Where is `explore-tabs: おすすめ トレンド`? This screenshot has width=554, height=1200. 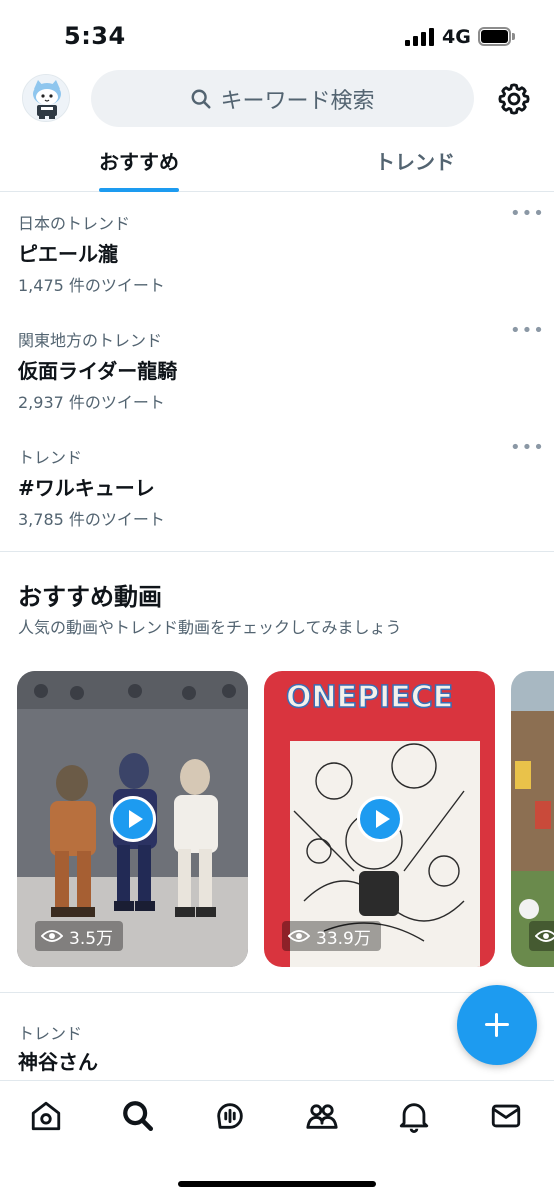
explore-tabs: おすすめ トレンド is located at coordinates (277, 162).